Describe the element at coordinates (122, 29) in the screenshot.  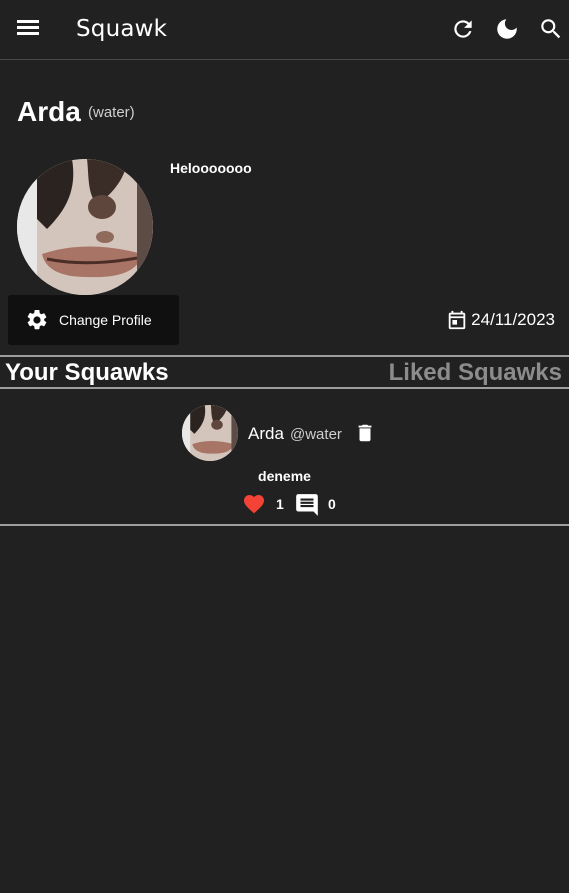
I see `app-title: Squawk` at that location.